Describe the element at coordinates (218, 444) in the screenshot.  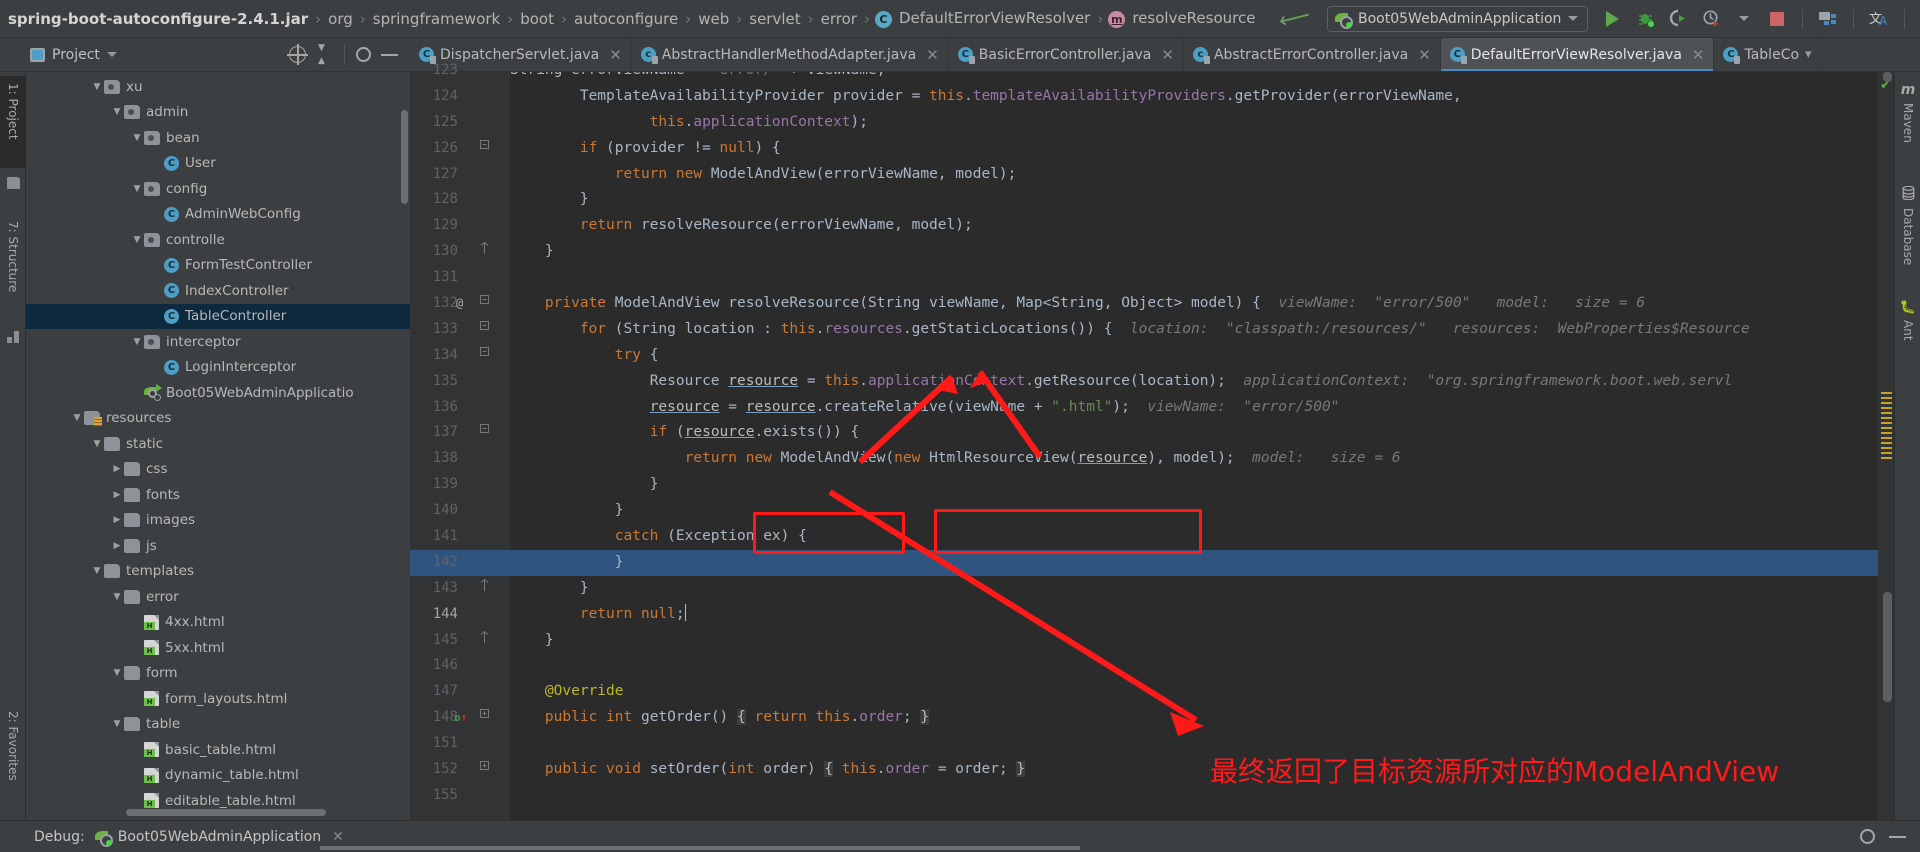
I see `tree-node: ▼ static` at that location.